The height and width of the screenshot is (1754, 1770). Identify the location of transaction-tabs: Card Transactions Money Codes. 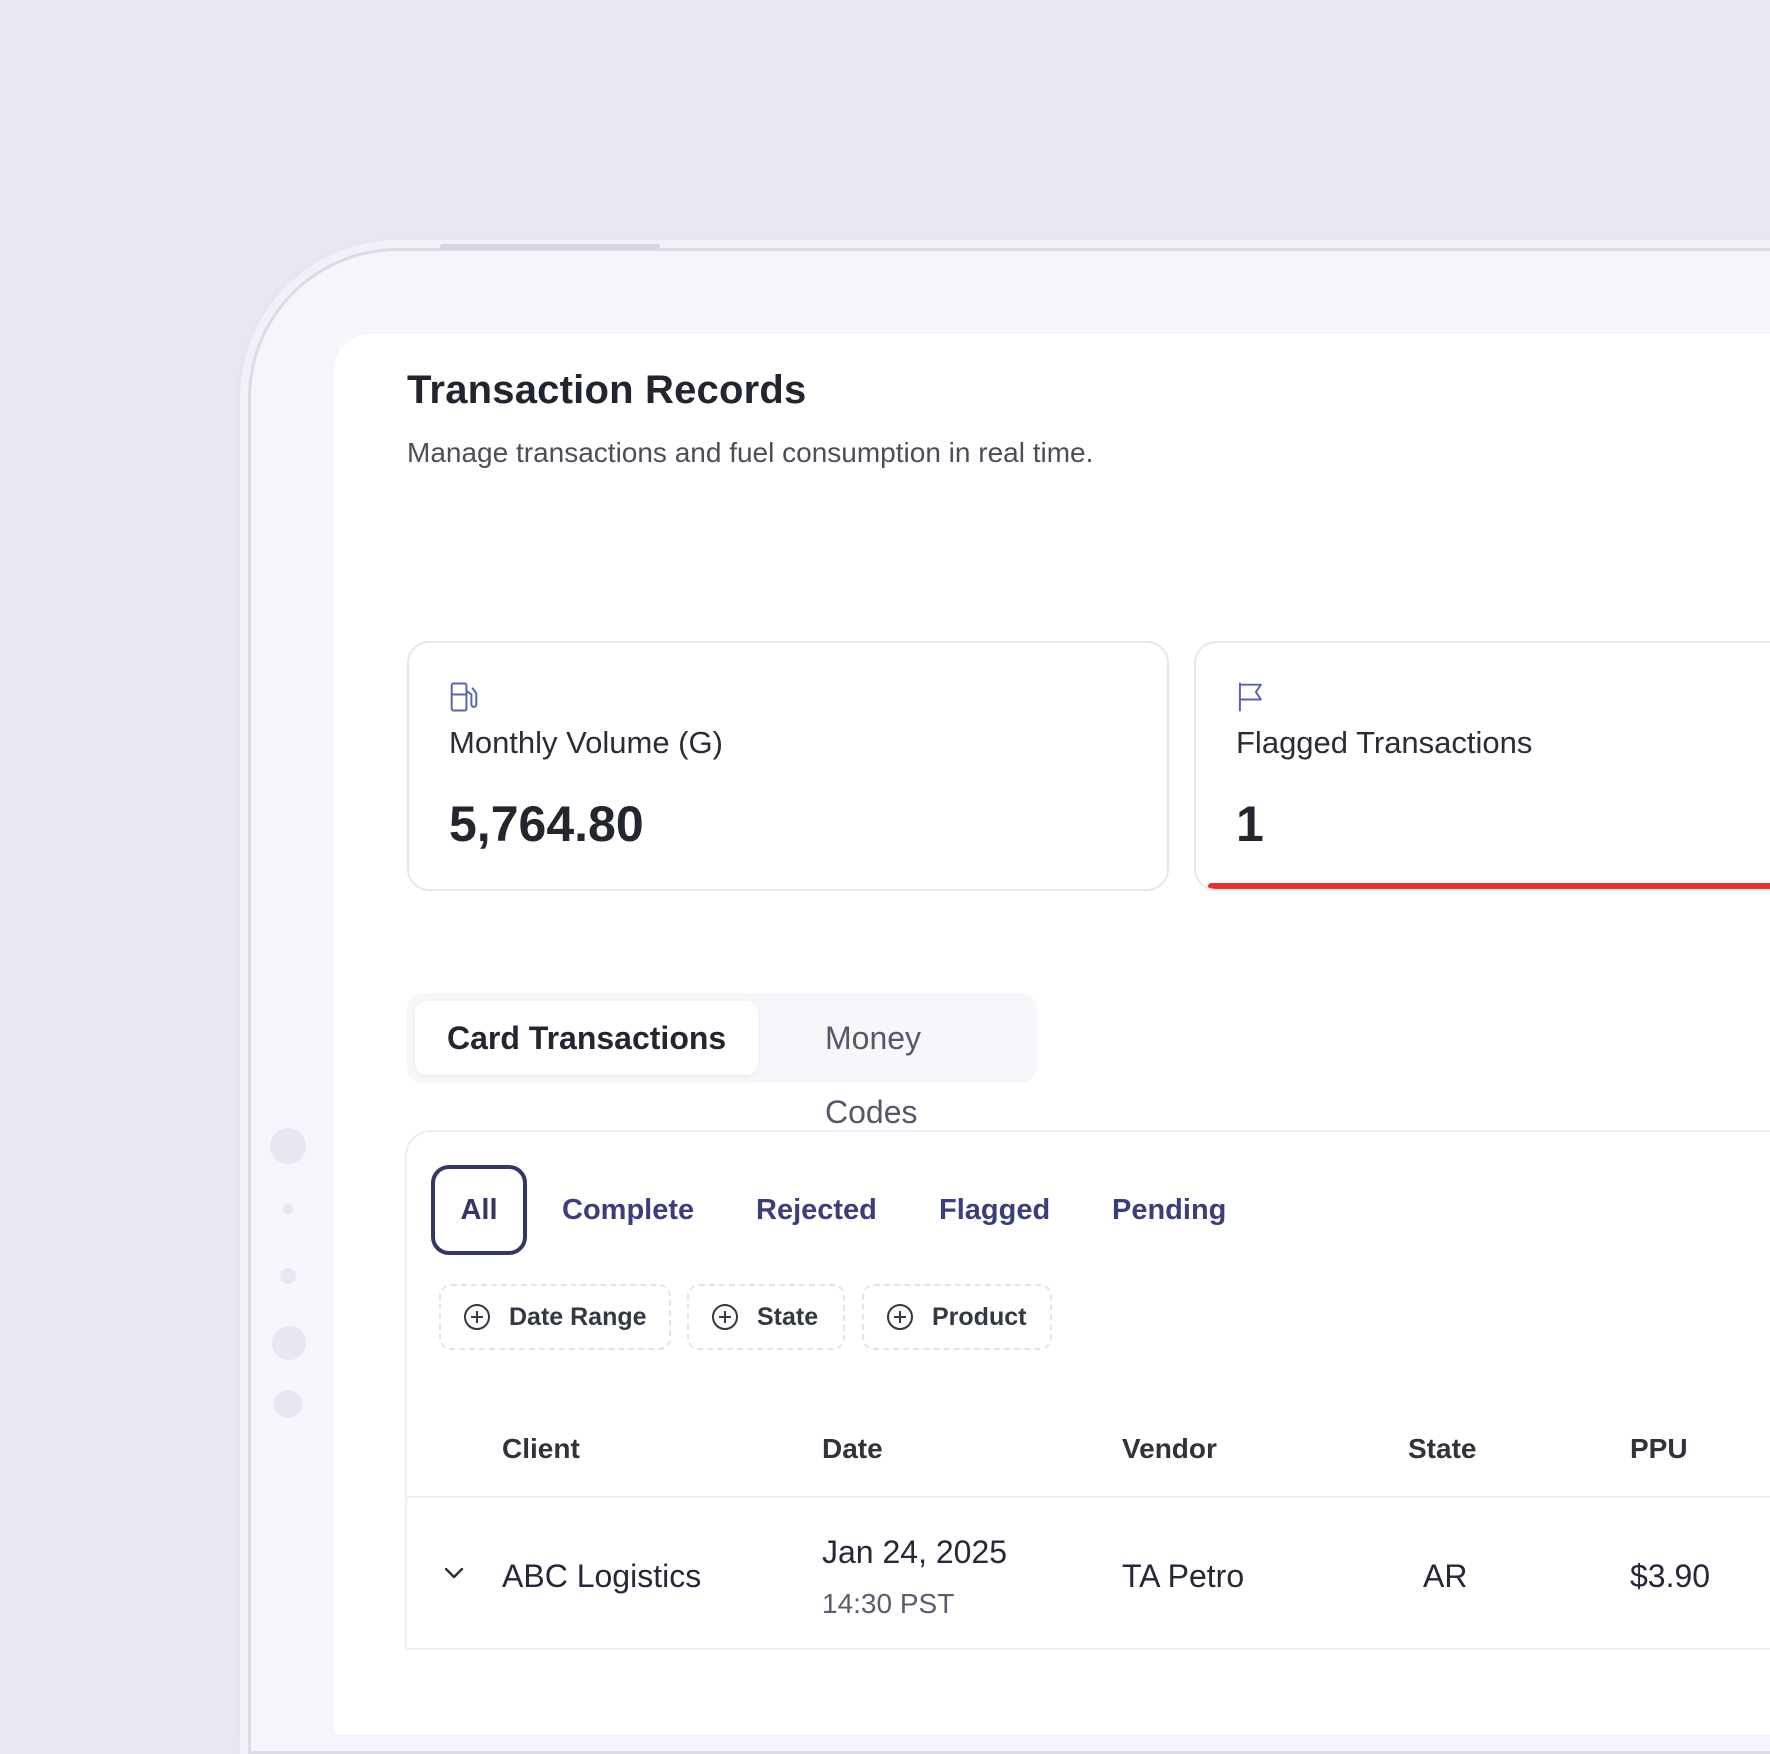
(722, 1061).